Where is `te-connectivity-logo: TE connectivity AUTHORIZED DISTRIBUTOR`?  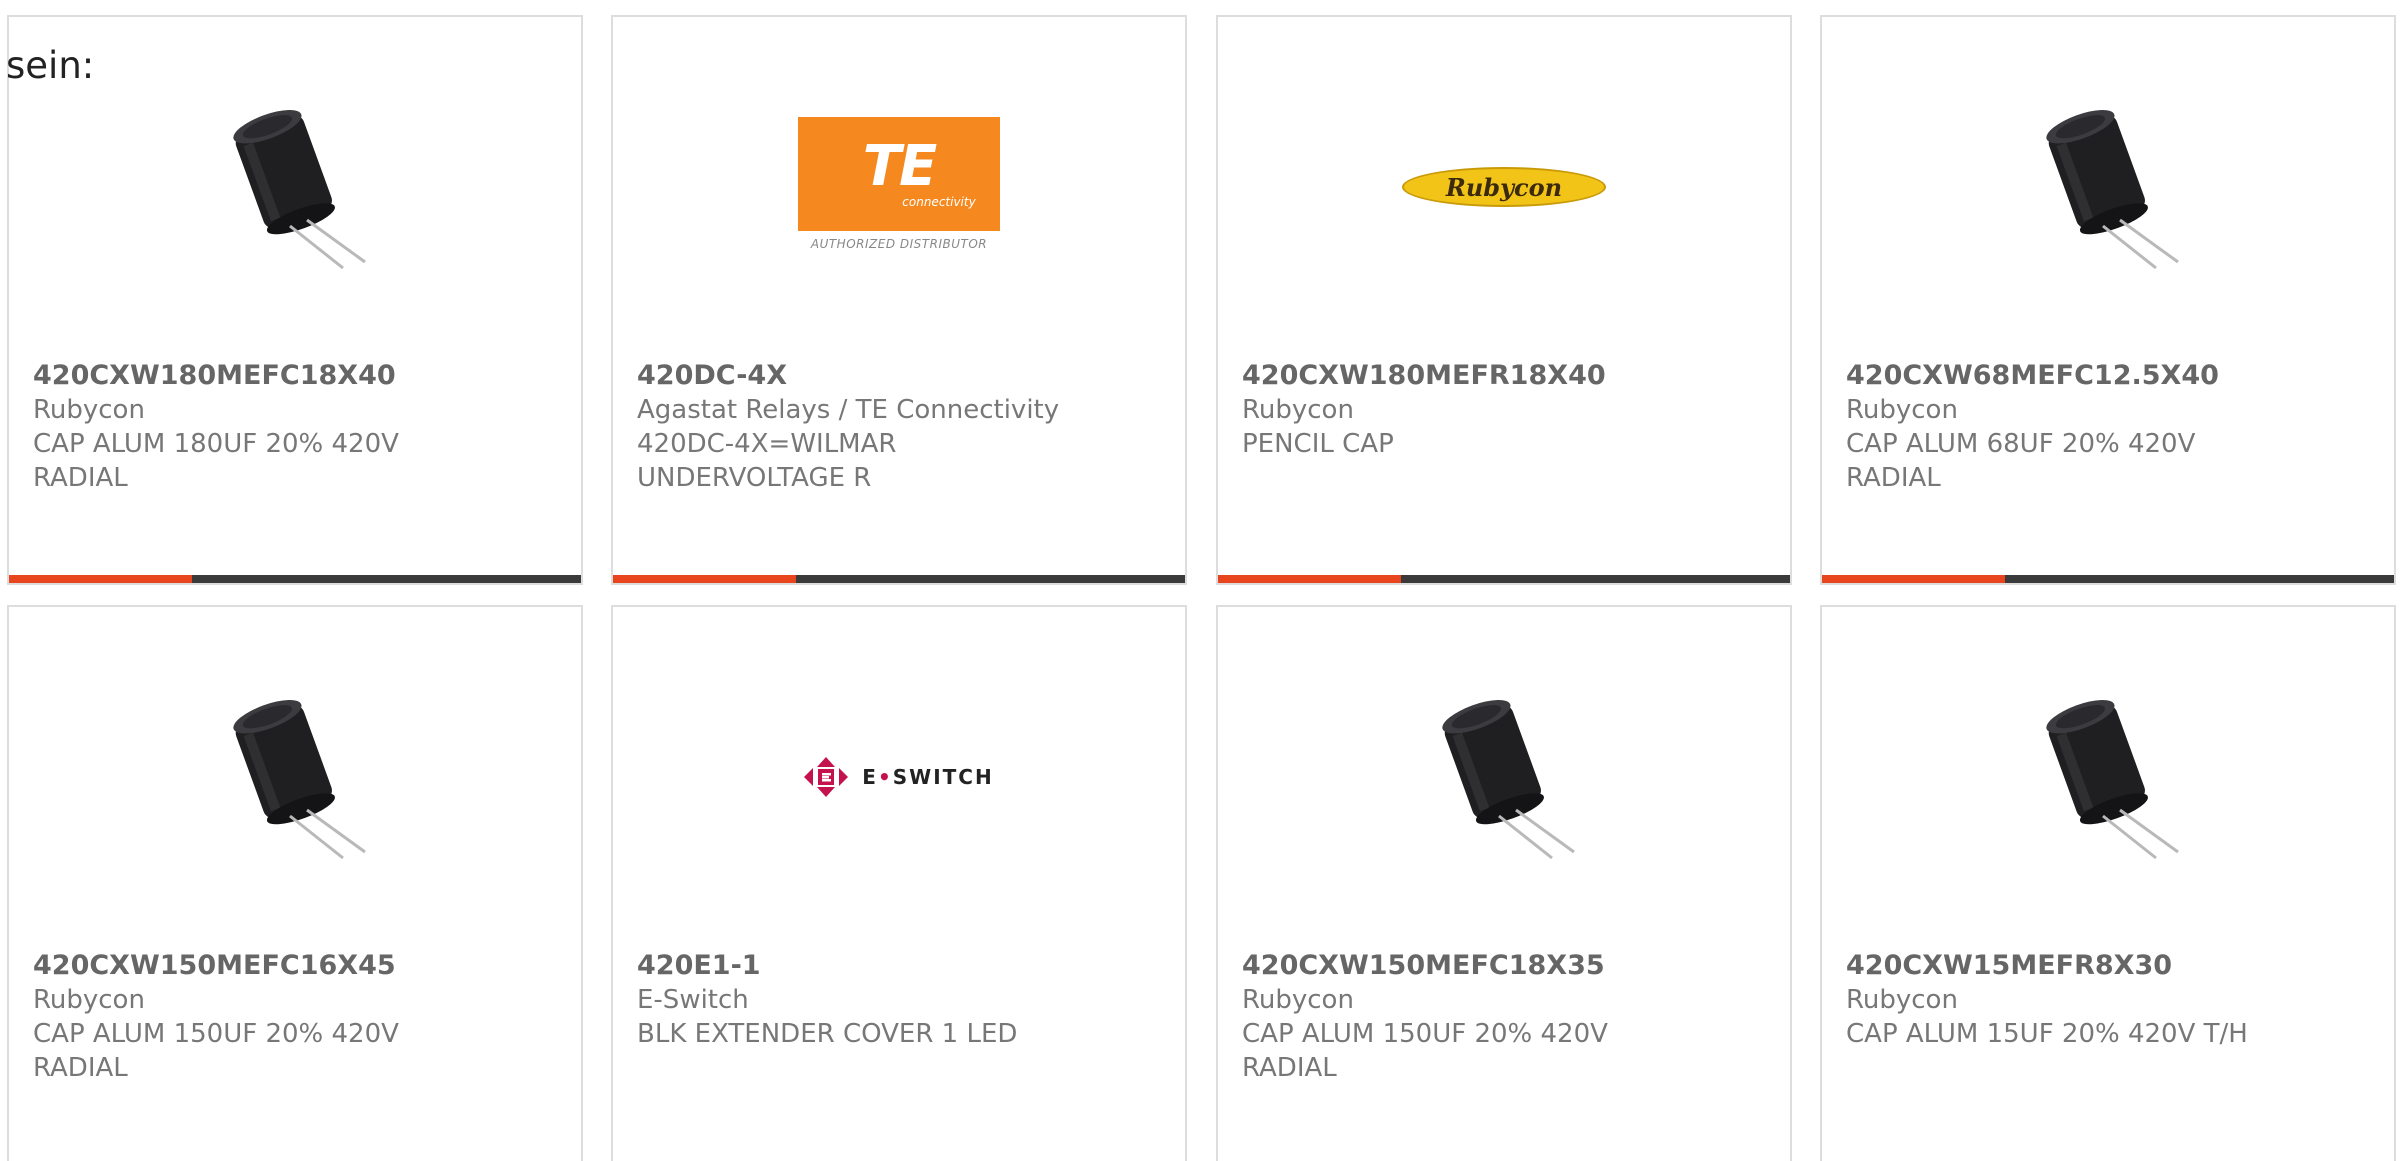
te-connectivity-logo: TE connectivity AUTHORIZED DISTRIBUTOR is located at coordinates (899, 187).